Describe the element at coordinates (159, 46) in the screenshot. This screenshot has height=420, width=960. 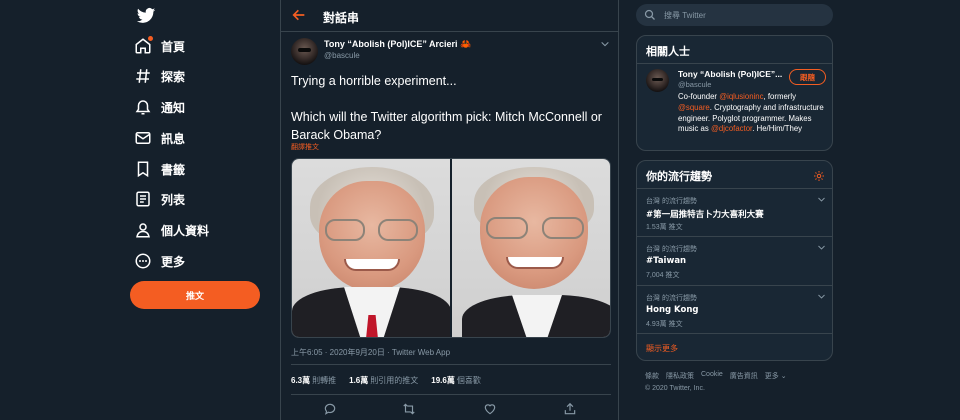
I see `nav-item-home: 首頁` at that location.